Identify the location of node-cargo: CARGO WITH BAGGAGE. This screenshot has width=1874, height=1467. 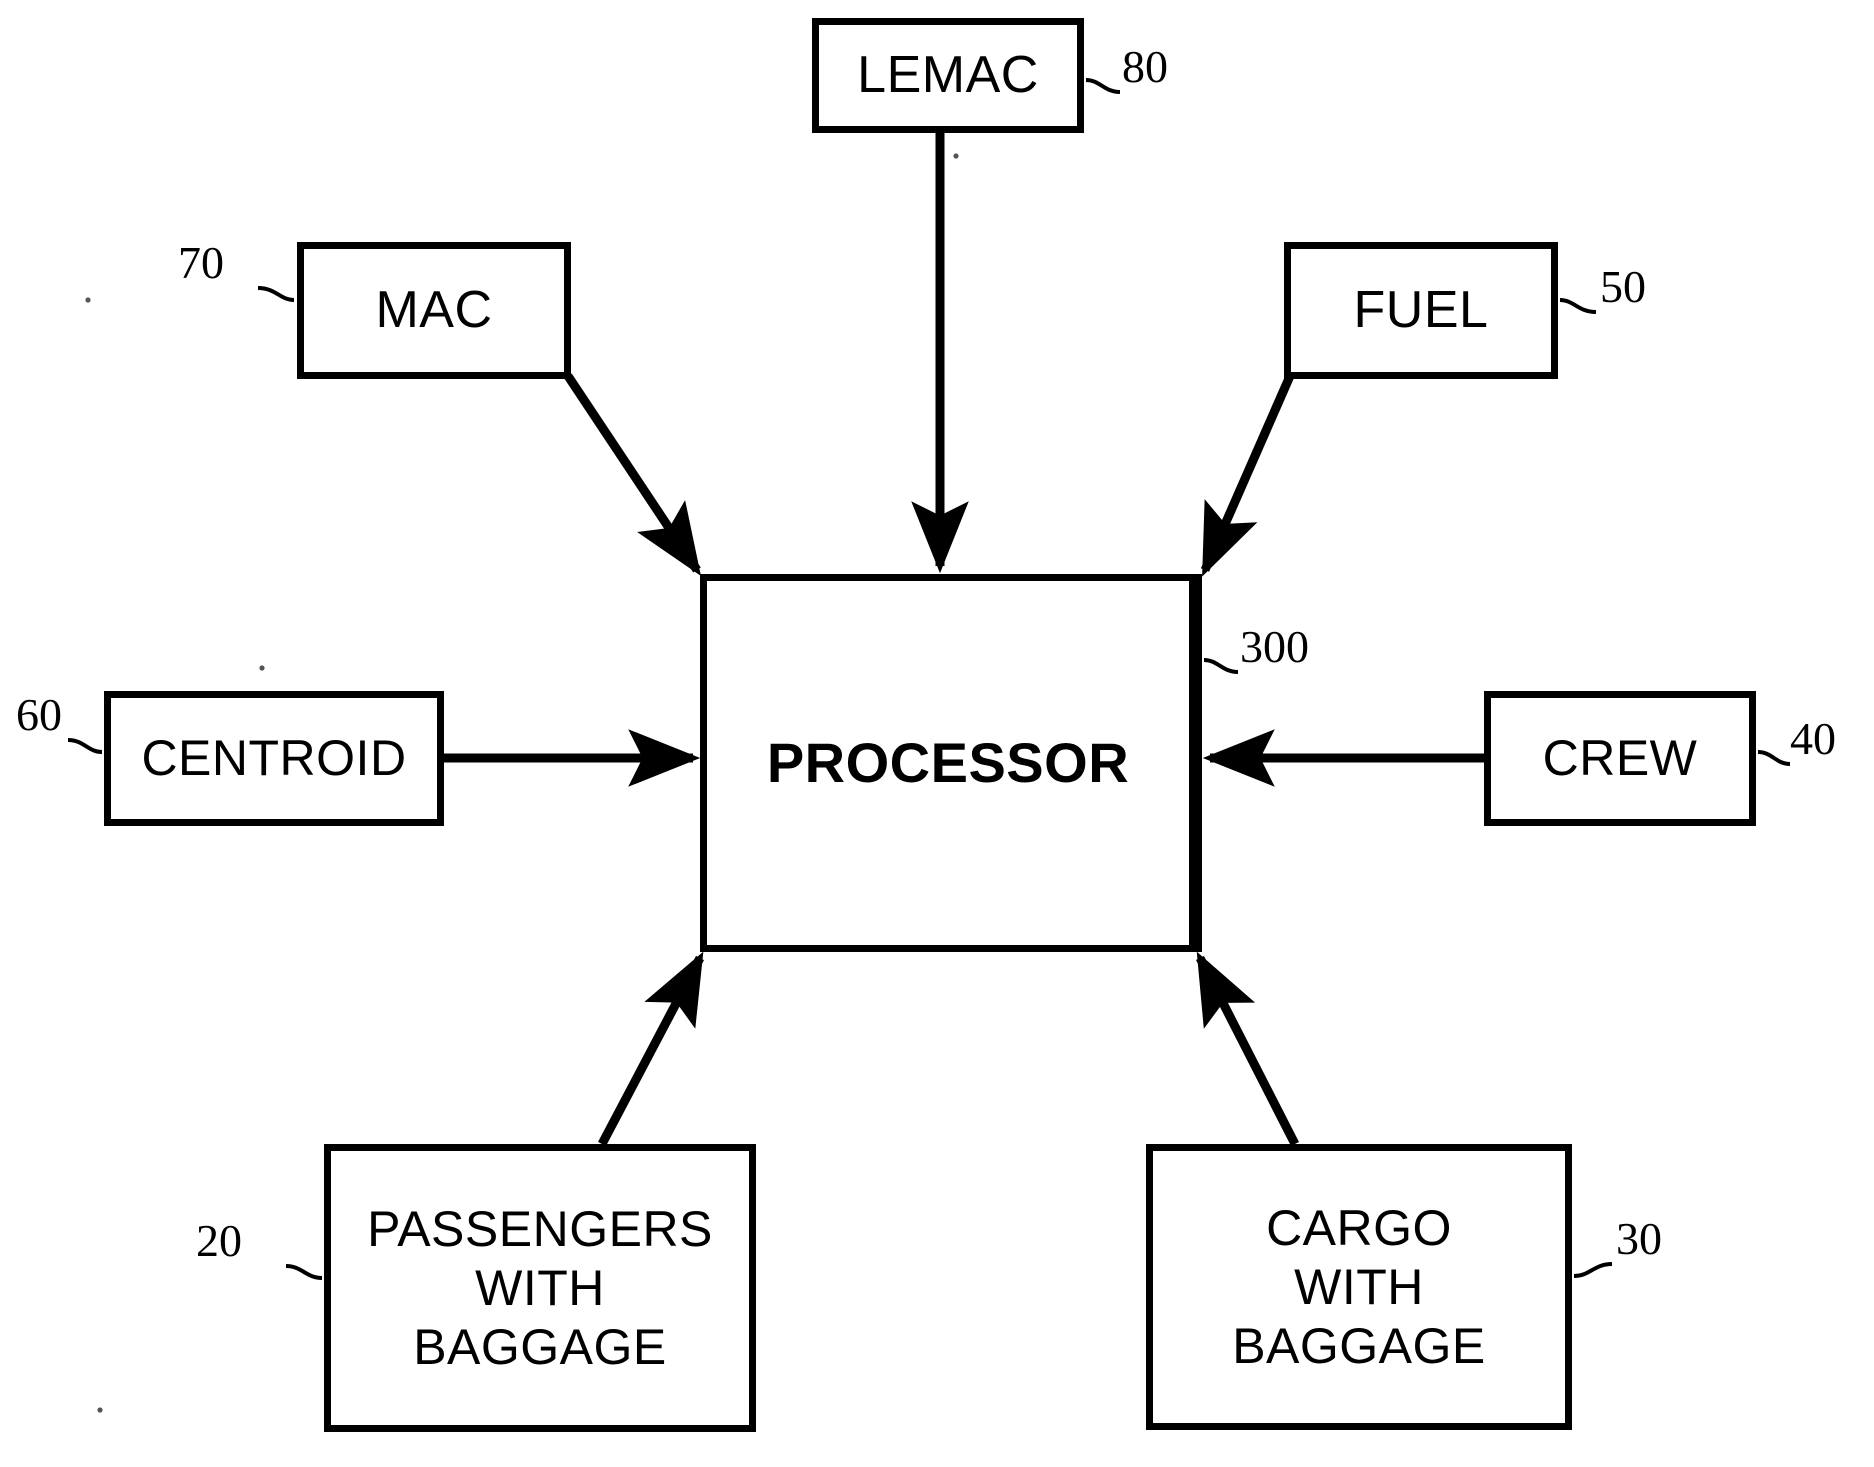
(1359, 1287).